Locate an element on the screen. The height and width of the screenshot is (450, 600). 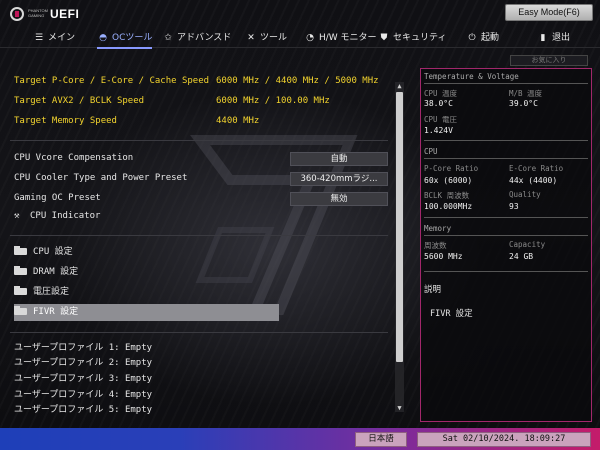
tab-oc-tools: ◓ OCツール is located at coordinates (125, 39).